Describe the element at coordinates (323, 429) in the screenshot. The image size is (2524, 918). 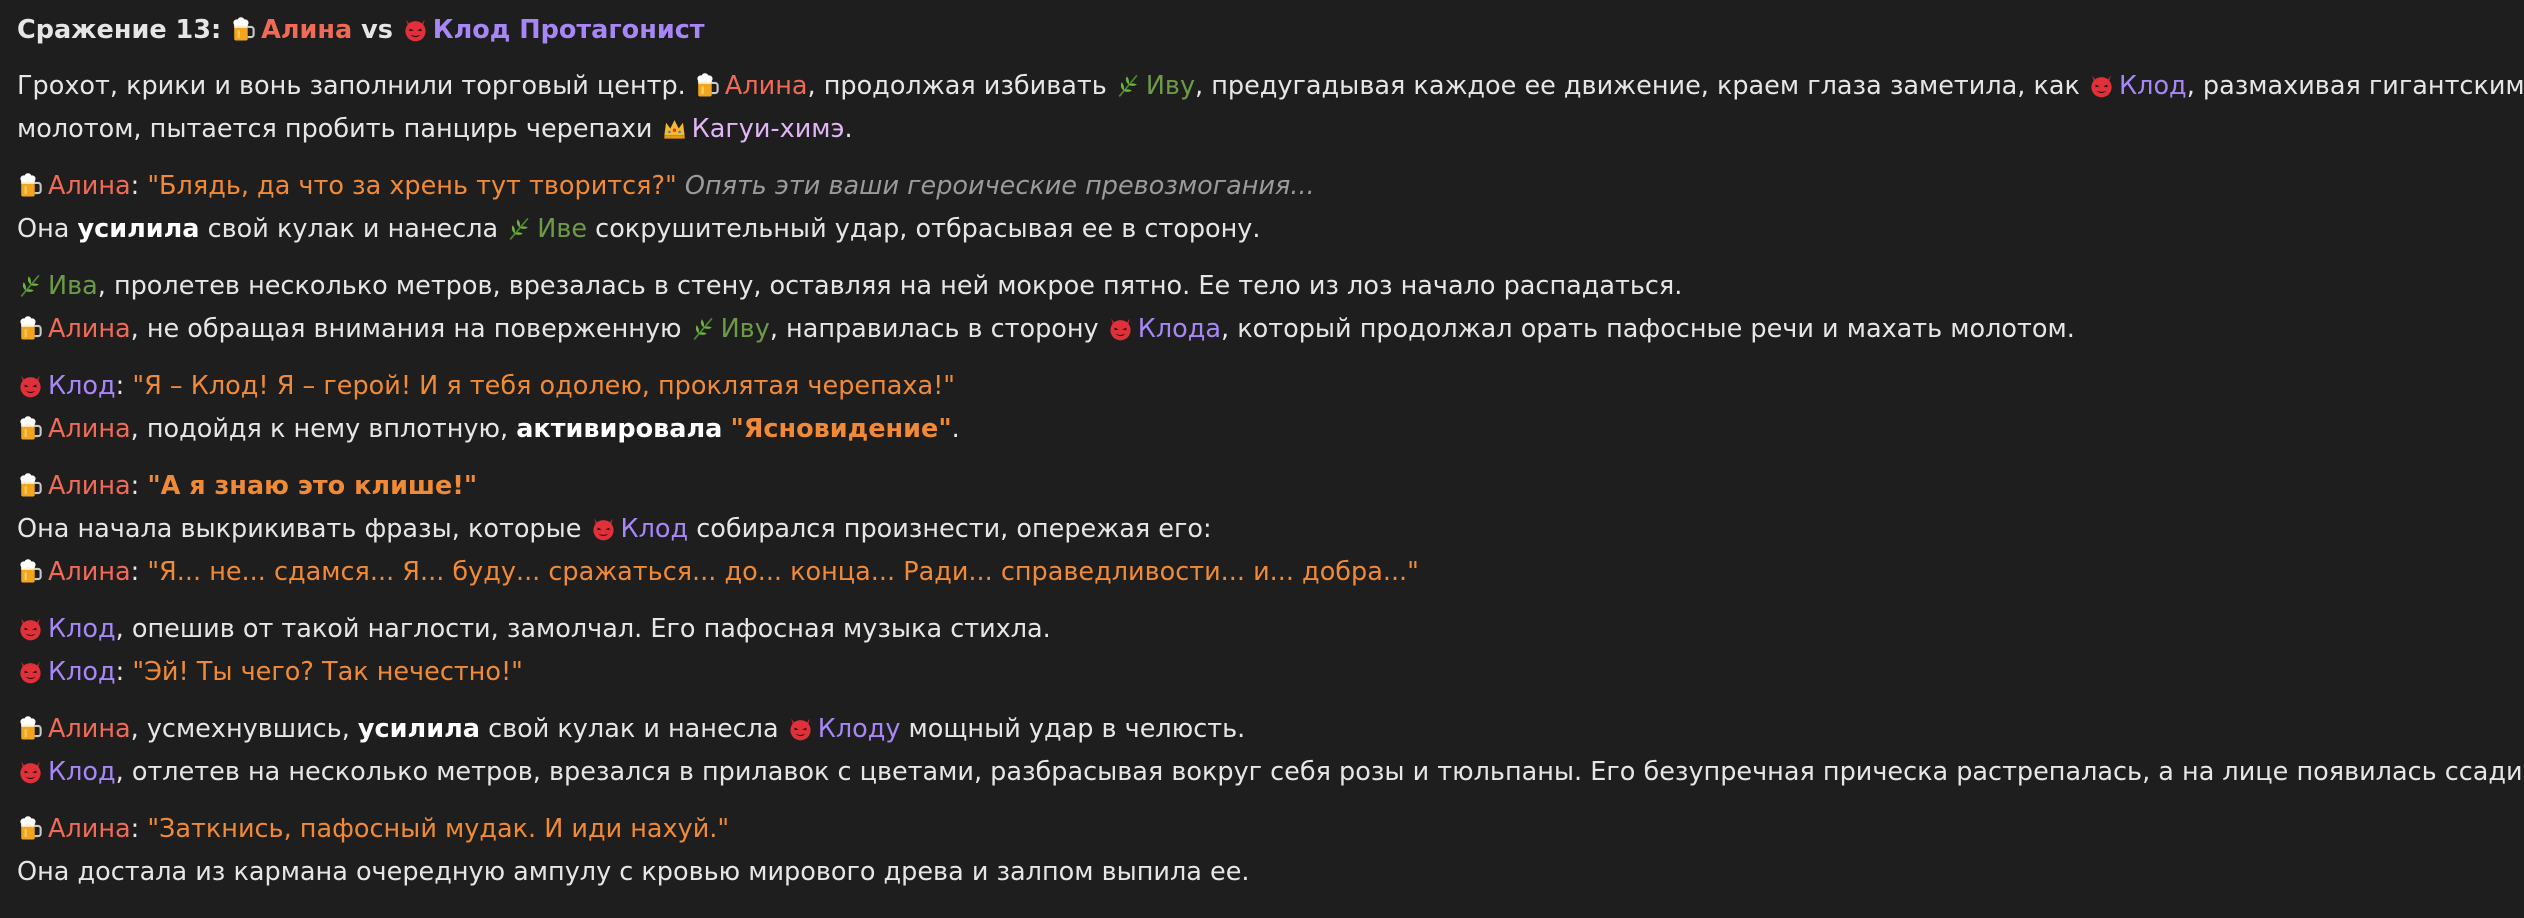
I see `narration-text: , подойдя к нему вплотную,` at that location.